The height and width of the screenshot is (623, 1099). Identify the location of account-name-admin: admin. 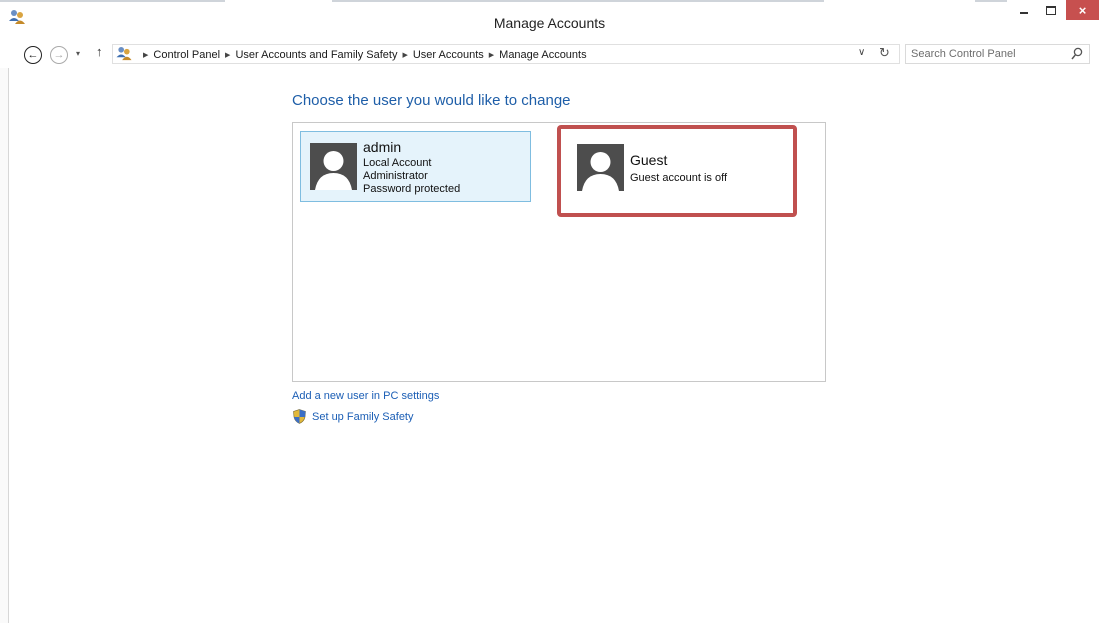
(382, 147).